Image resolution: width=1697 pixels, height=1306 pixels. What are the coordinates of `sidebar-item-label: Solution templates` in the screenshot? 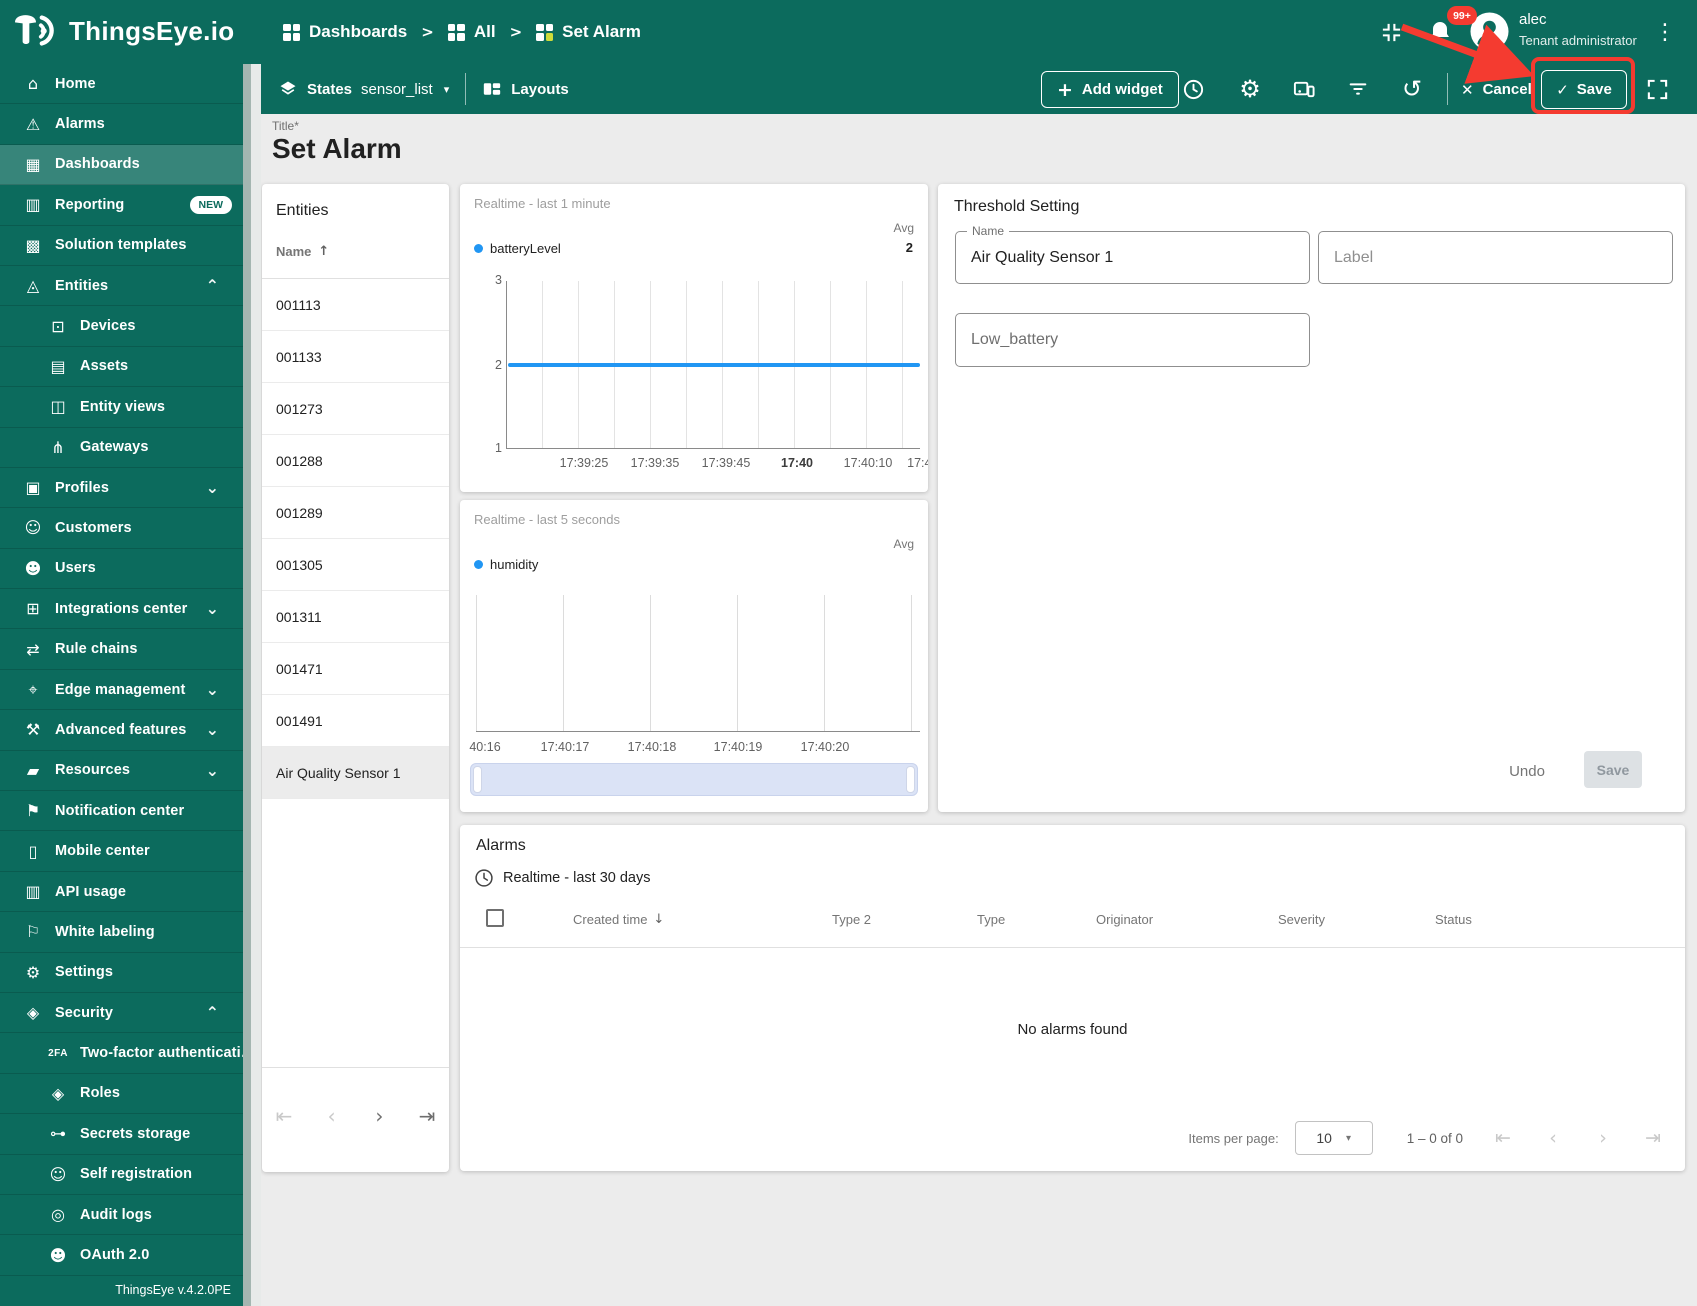 It's located at (121, 245).